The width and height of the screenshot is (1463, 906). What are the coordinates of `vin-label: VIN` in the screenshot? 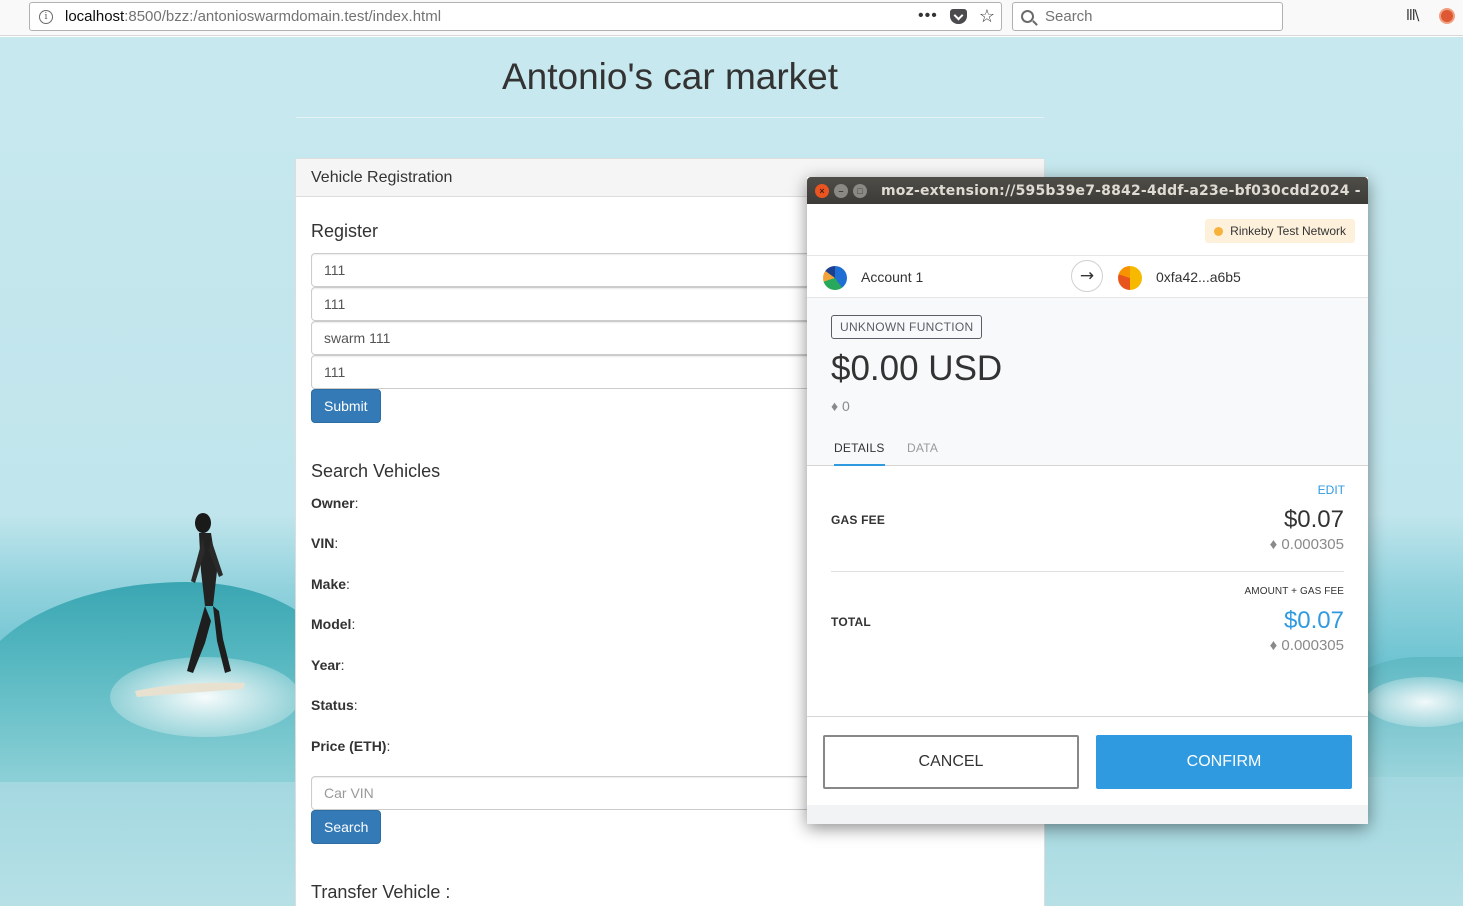 It's located at (323, 543).